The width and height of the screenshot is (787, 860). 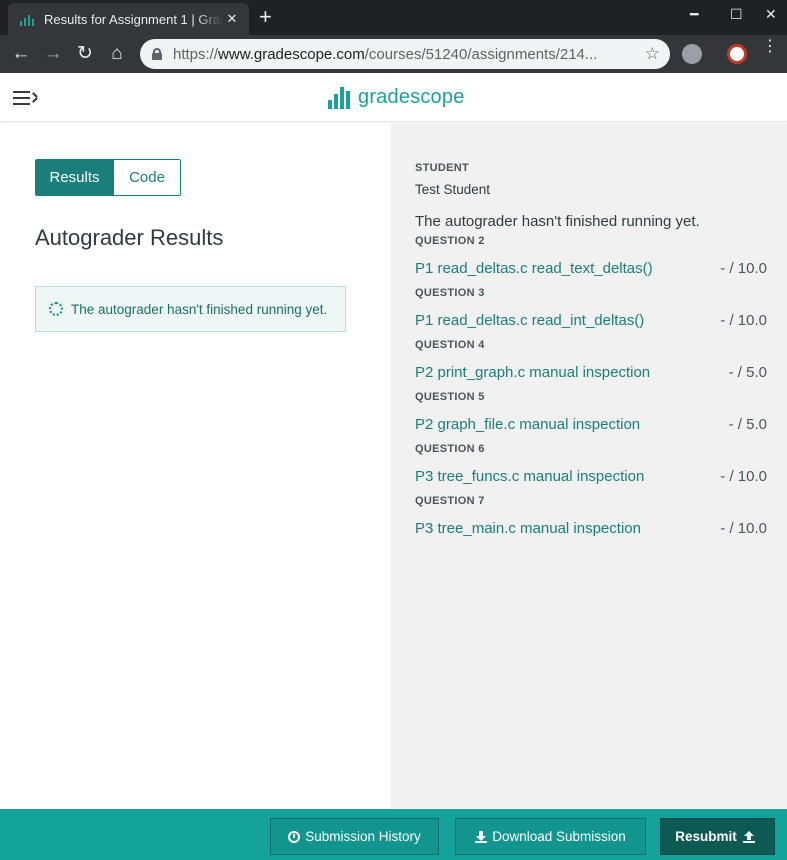 What do you see at coordinates (232, 19) in the screenshot?
I see `tab-close-icon: ✕` at bounding box center [232, 19].